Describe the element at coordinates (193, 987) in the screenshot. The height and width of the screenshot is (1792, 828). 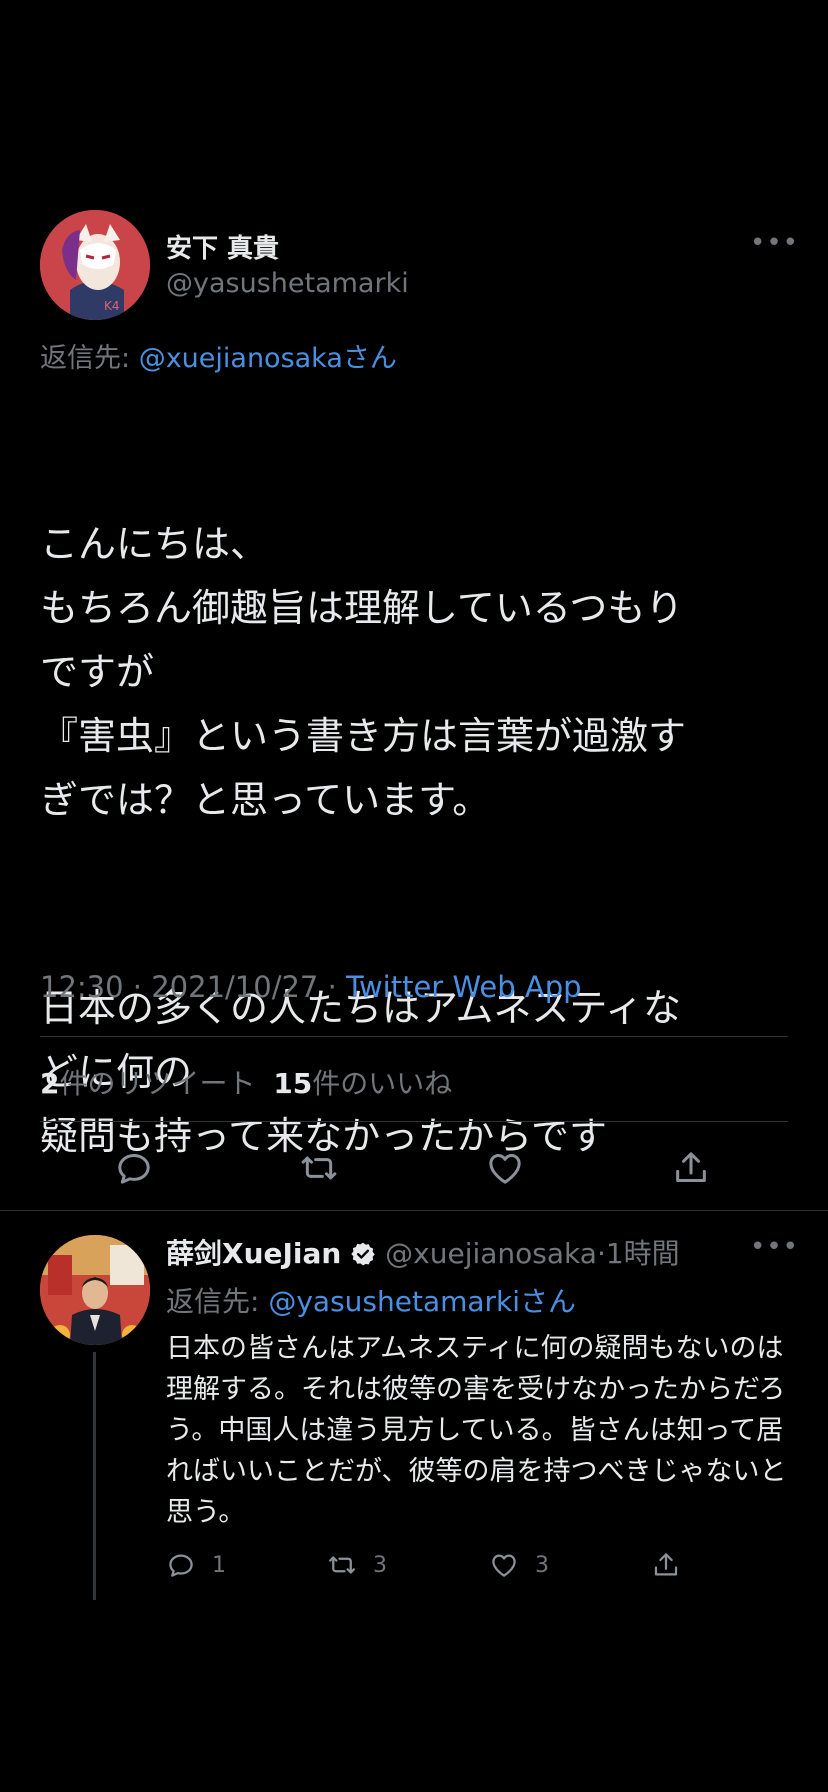
I see `tweet-timestamp: 12:30 · 2021/10/27 ·` at that location.